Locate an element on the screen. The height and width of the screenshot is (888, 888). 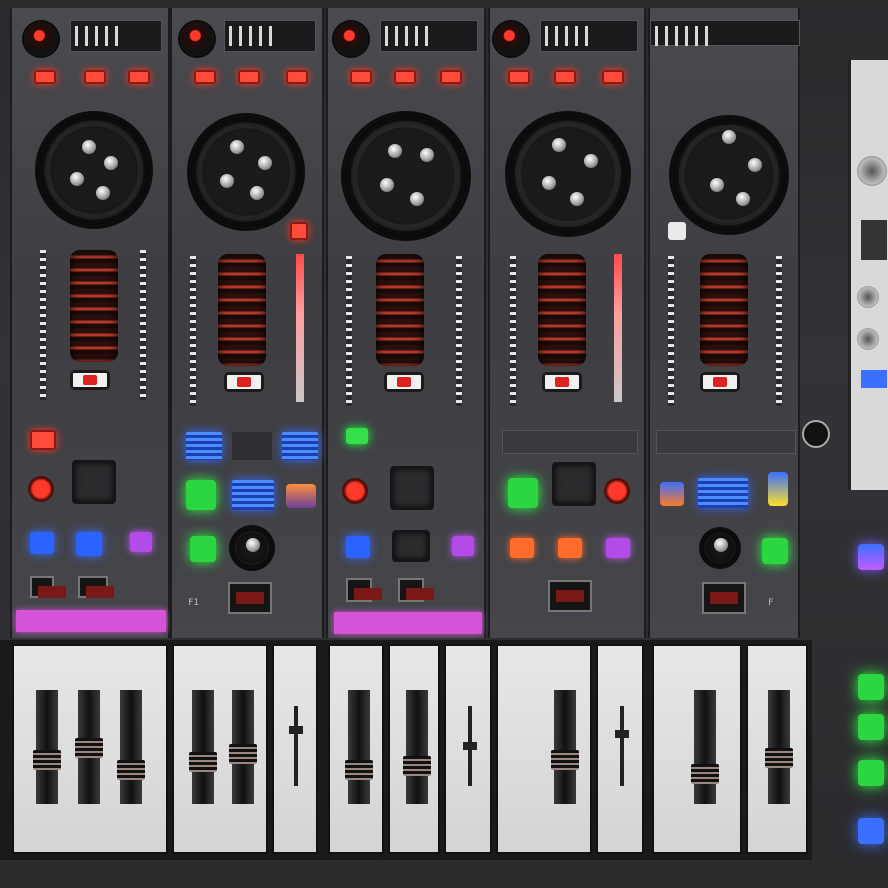
channel-color-strip is located at coordinates (408, 623).